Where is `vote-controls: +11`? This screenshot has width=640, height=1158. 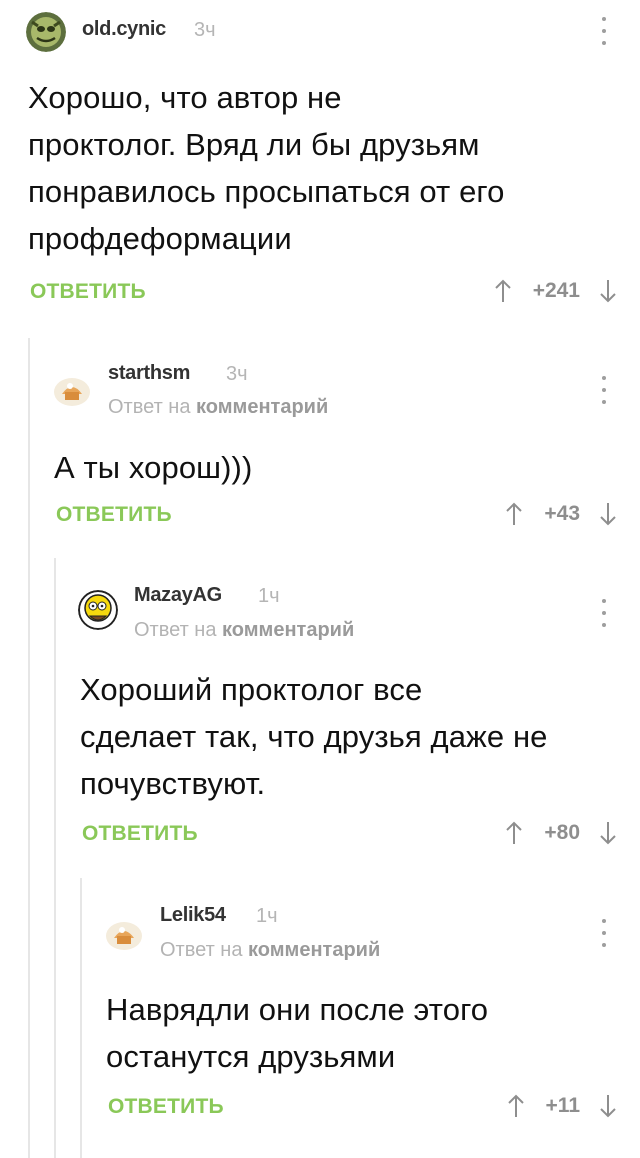 vote-controls: +11 is located at coordinates (562, 1106).